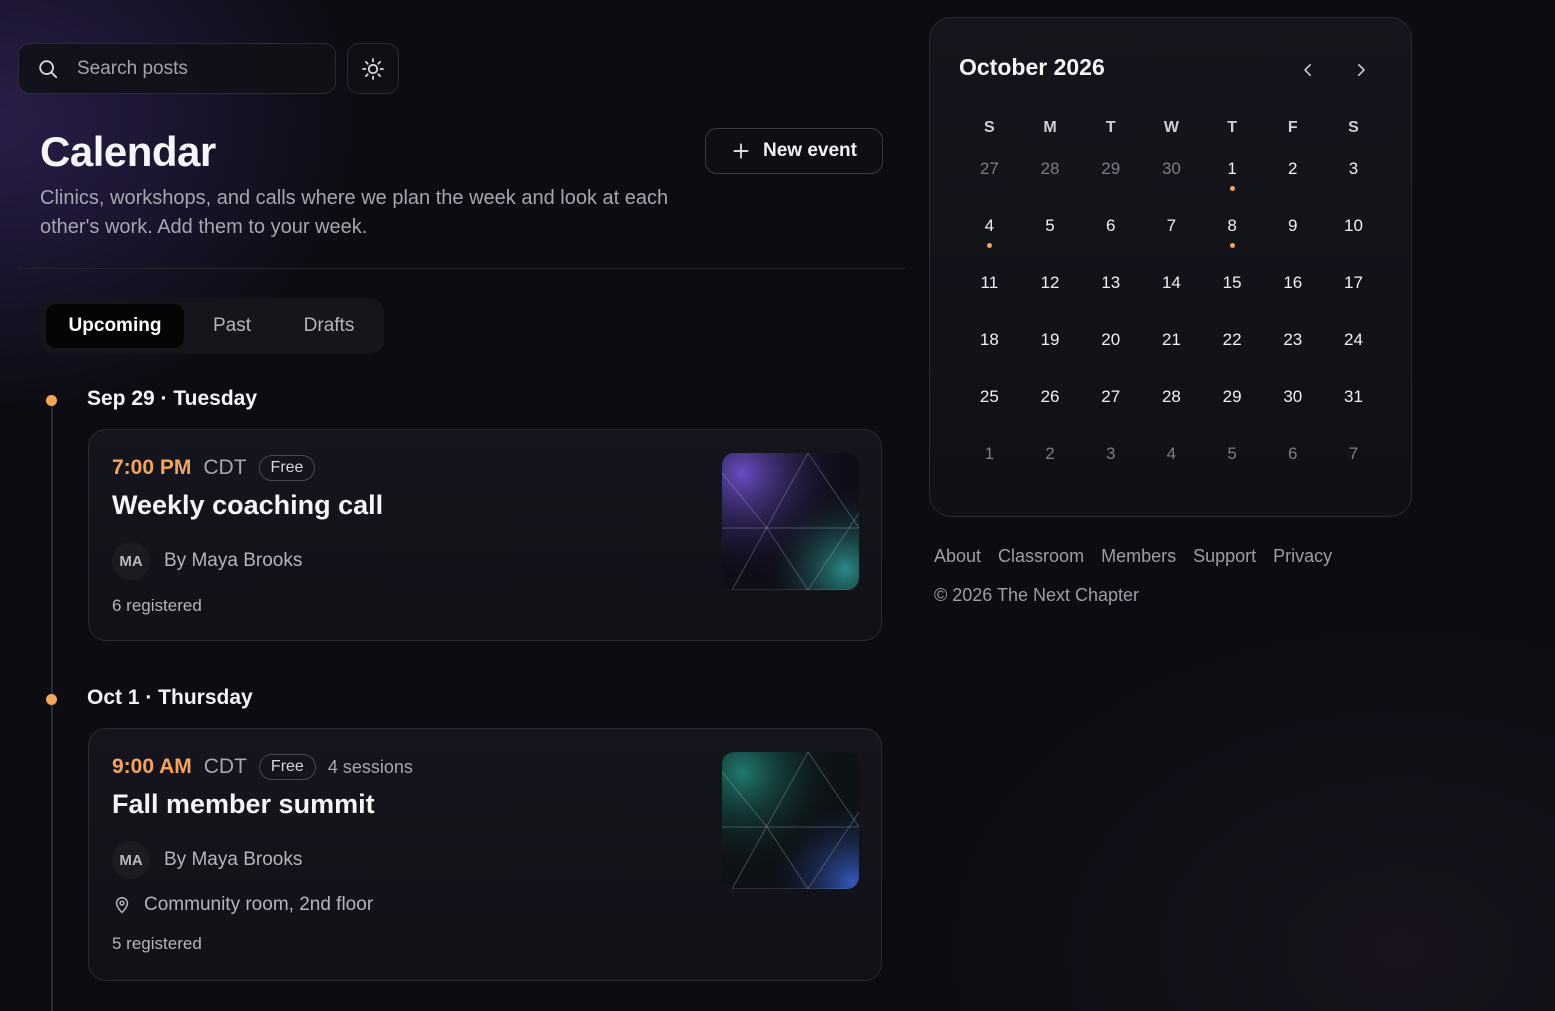  Describe the element at coordinates (225, 766) in the screenshot. I see `event-timezone: CDT` at that location.